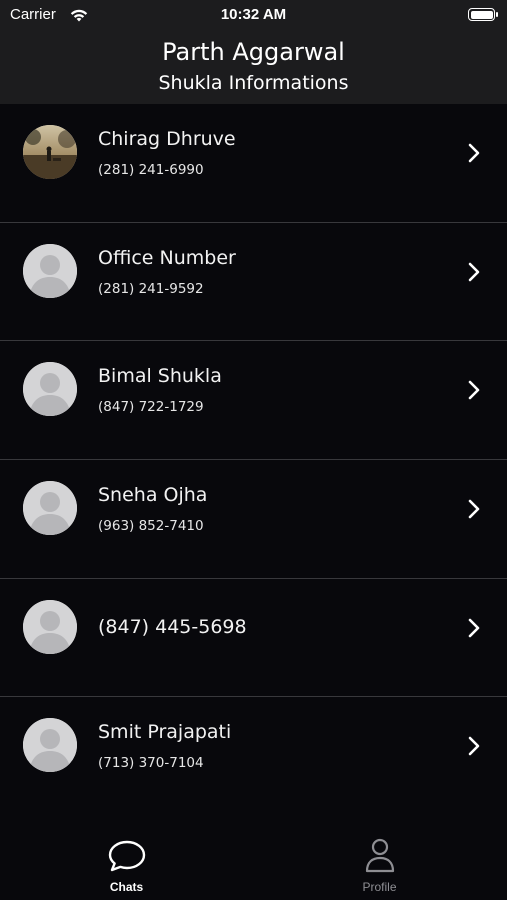 The height and width of the screenshot is (900, 507). I want to click on status-bar: Carrier 10:32 AM, so click(253, 15).